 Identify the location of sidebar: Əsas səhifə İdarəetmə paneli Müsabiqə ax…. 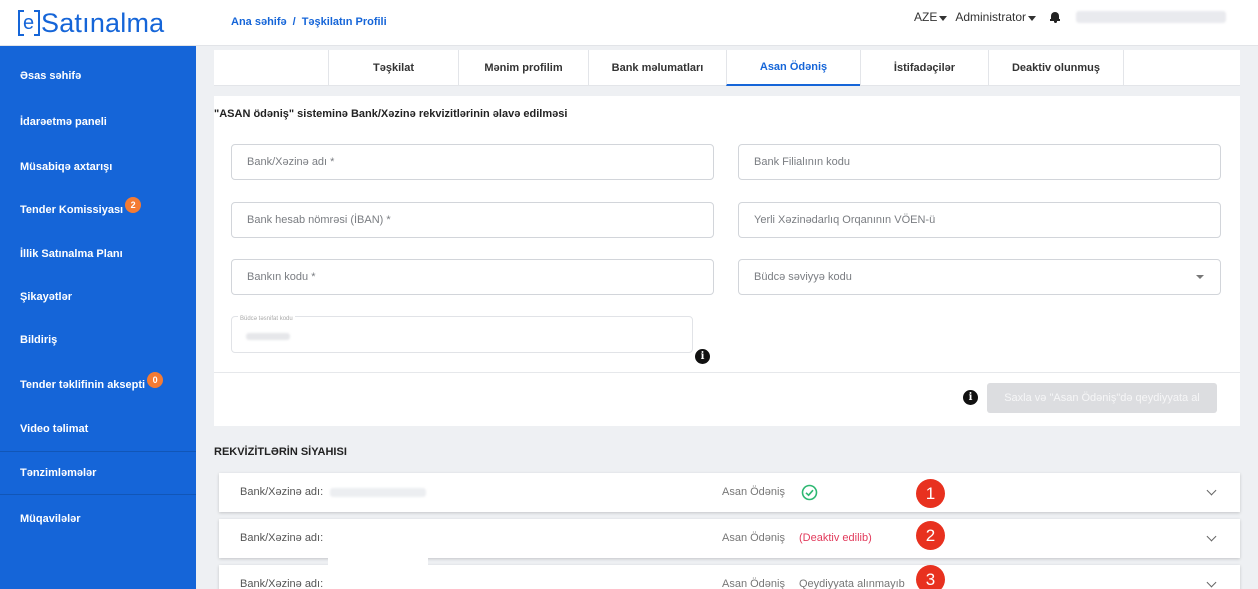
(98, 317).